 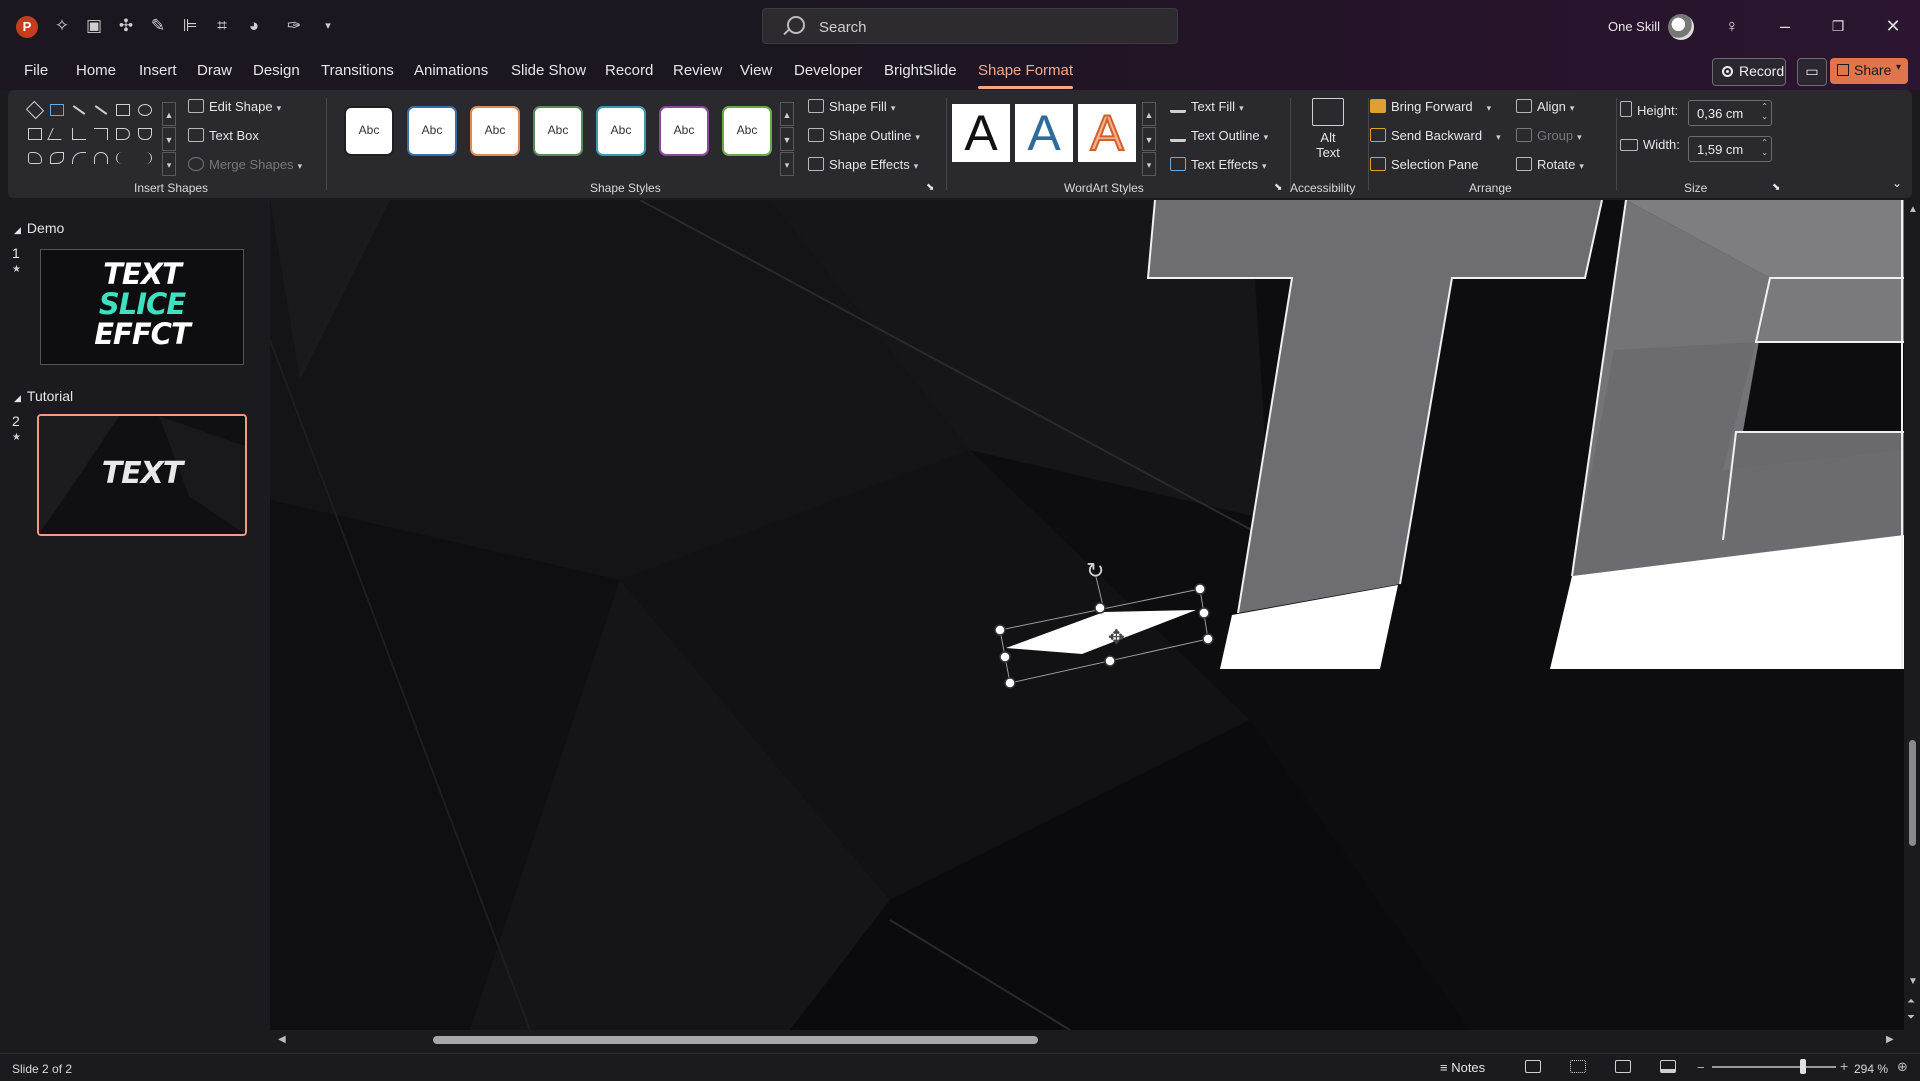 What do you see at coordinates (101, 158) in the screenshot?
I see `curve-shape-icon` at bounding box center [101, 158].